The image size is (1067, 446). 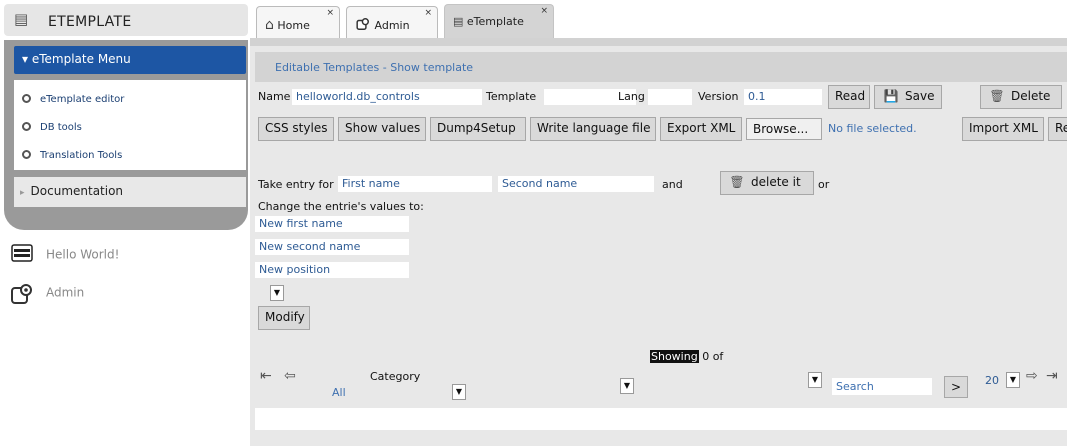 I want to click on table-row, so click(x=661, y=419).